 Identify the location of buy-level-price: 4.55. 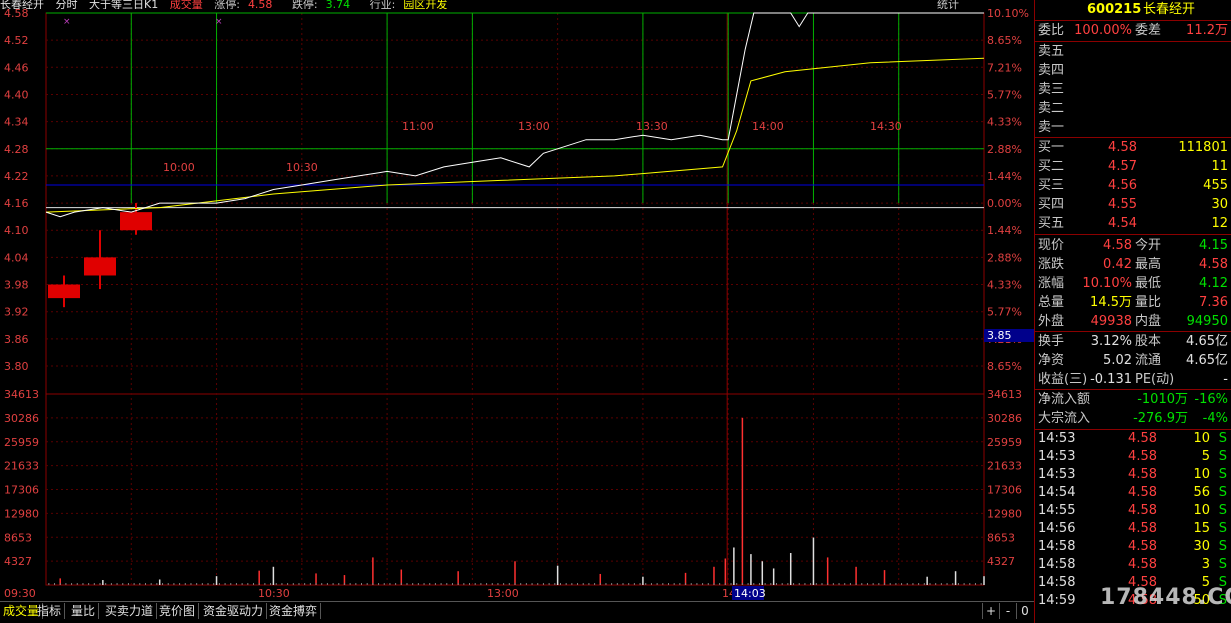
(1122, 204).